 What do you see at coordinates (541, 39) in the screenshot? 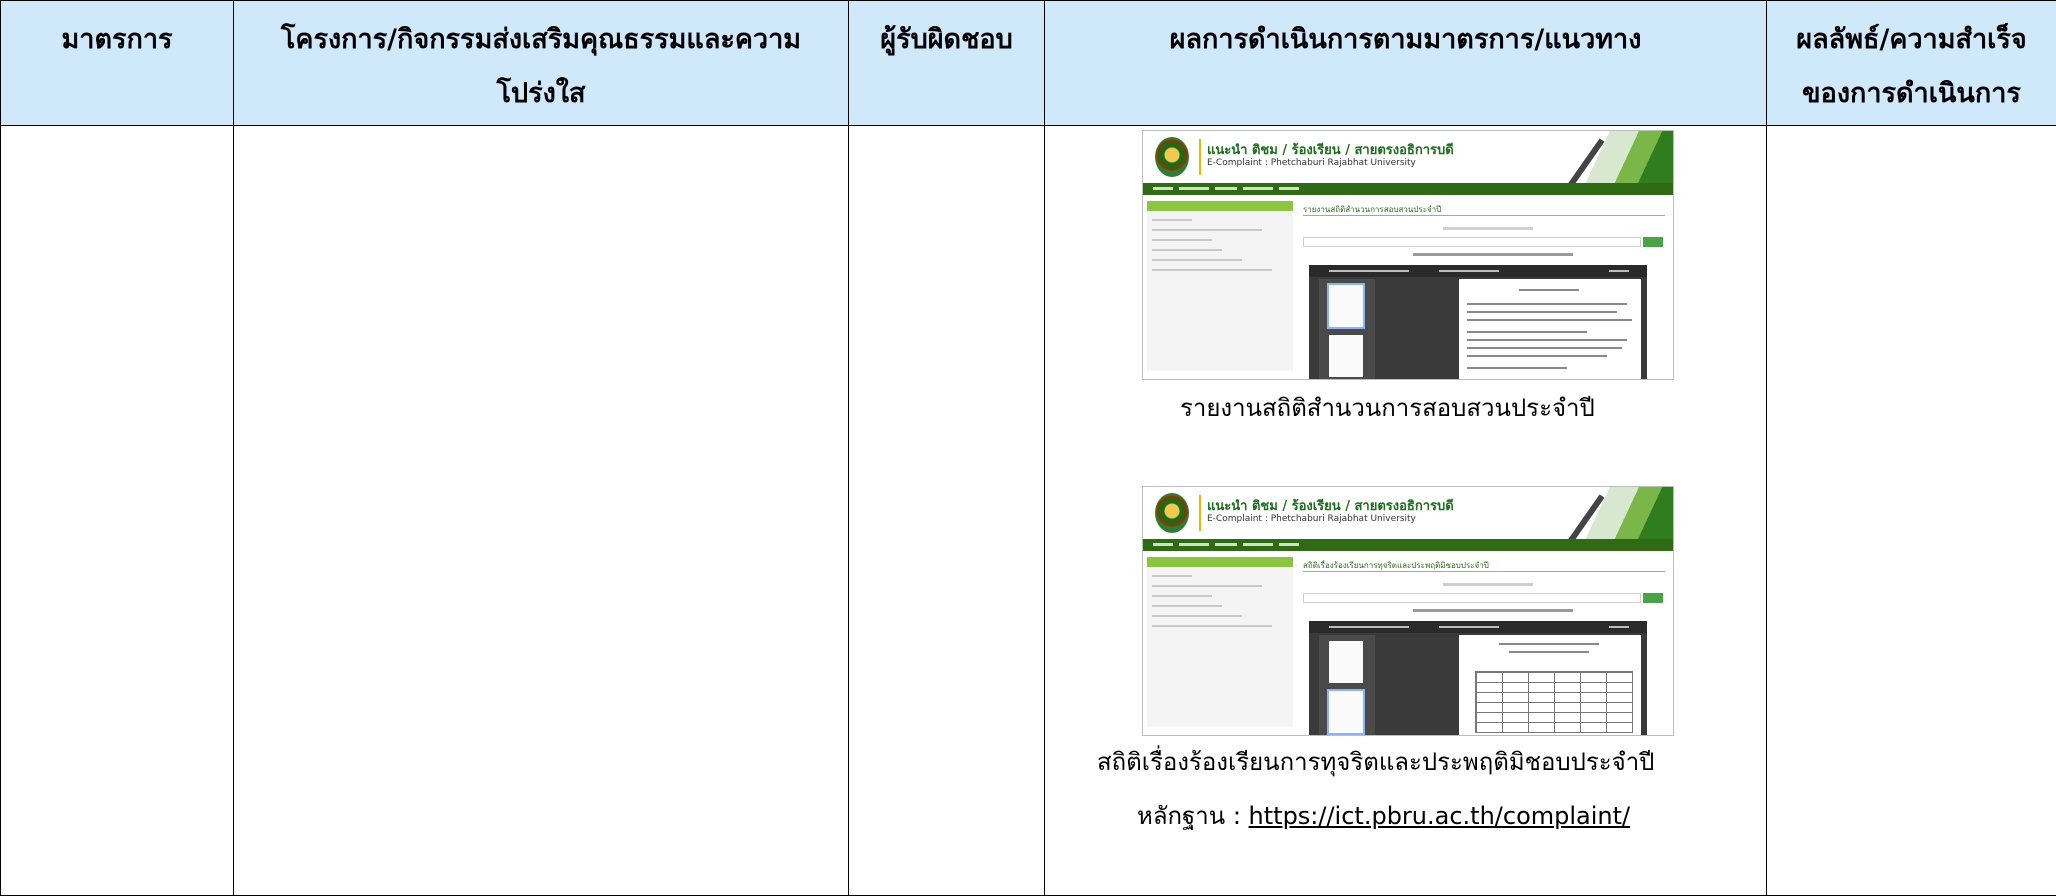
I see `header-projects-line1: โครงการ/กิจกรรมส่งเสริมคุณธรรมและความ` at bounding box center [541, 39].